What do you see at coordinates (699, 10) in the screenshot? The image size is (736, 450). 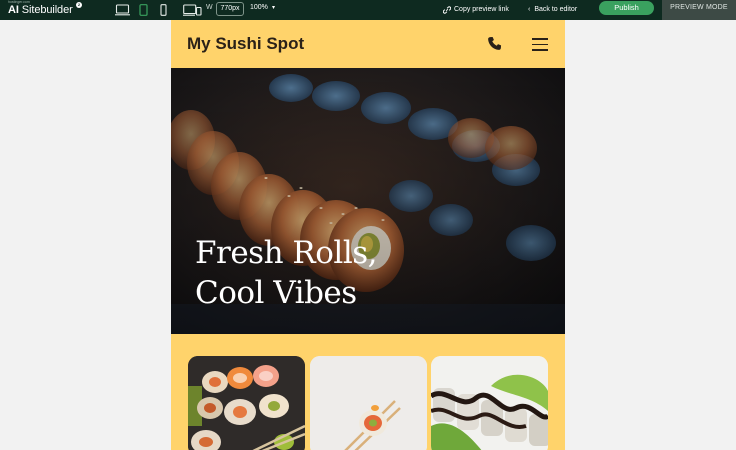 I see `preview-mode-badge: PREVIEW MODE` at bounding box center [699, 10].